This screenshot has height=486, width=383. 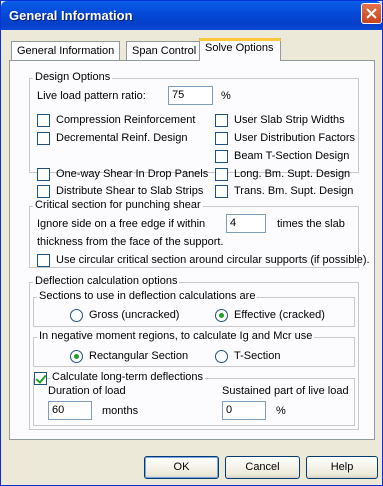 What do you see at coordinates (262, 467) in the screenshot?
I see `cancel-button: Cancel` at bounding box center [262, 467].